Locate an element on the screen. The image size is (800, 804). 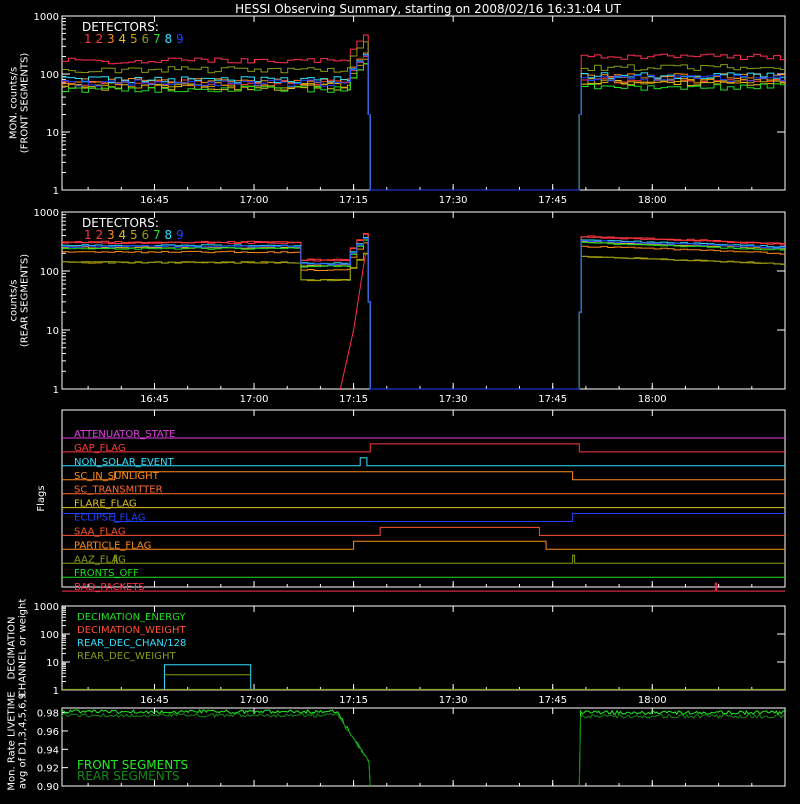
rear-legend-label-4: 4 is located at coordinates (123, 235).